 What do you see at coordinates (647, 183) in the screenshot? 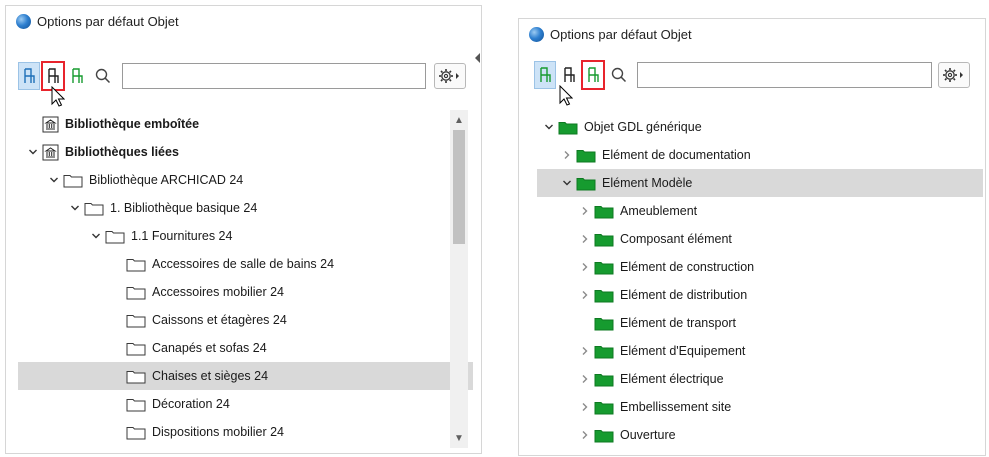
I see `tree-row-label: Elément Modèle` at bounding box center [647, 183].